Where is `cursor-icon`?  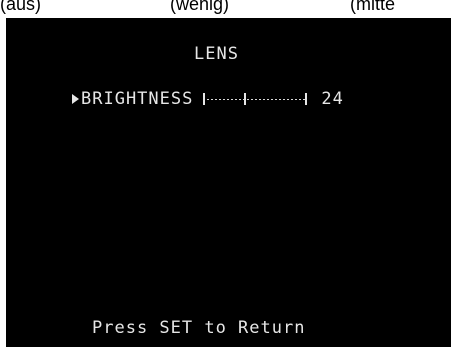
cursor-icon is located at coordinates (75, 99).